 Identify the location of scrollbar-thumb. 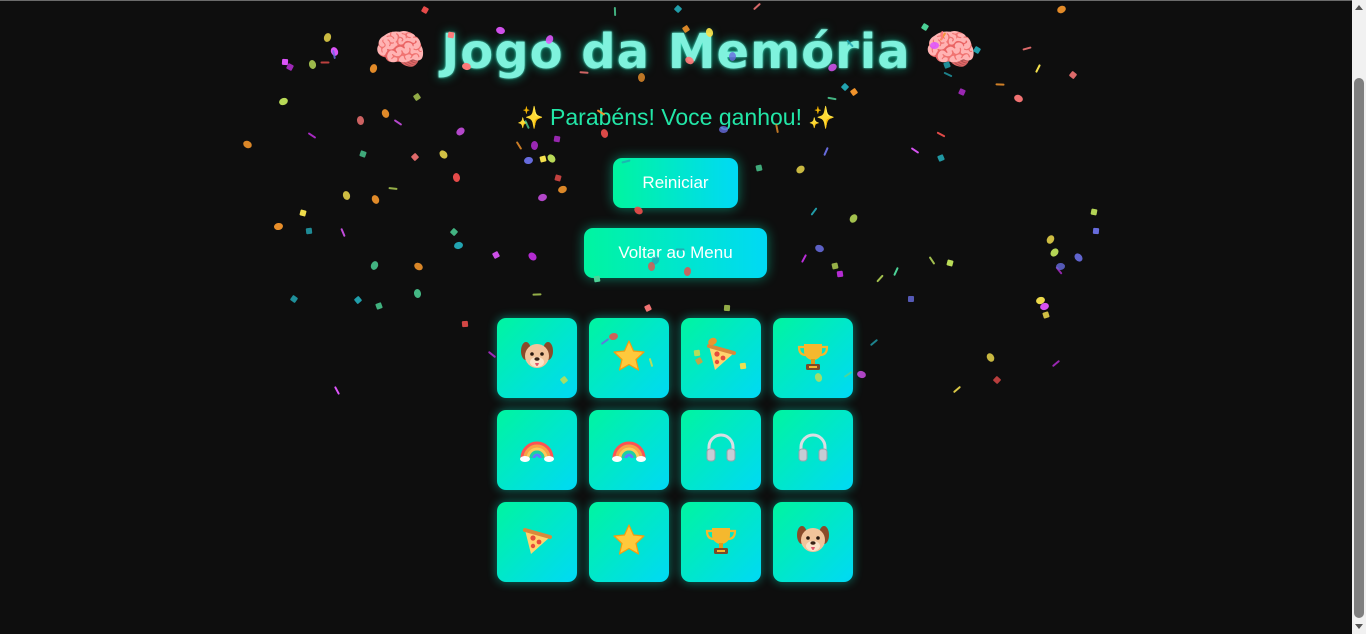
(1359, 348).